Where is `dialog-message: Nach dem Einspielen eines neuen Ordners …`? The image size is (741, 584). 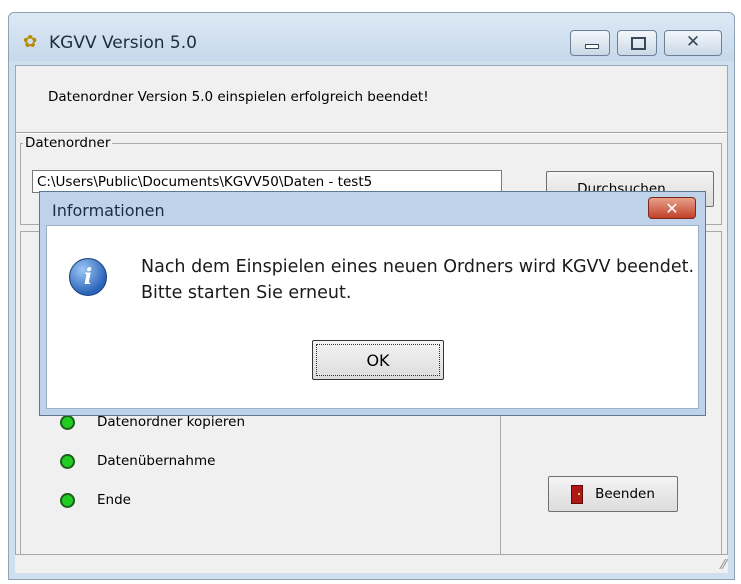 dialog-message: Nach dem Einspielen eines neuen Ordners … is located at coordinates (417, 280).